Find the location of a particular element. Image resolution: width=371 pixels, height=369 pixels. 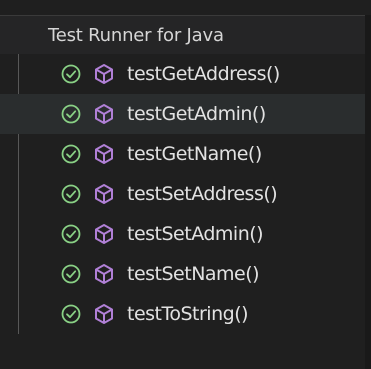

test-row: testGetAddress() is located at coordinates (185, 74).